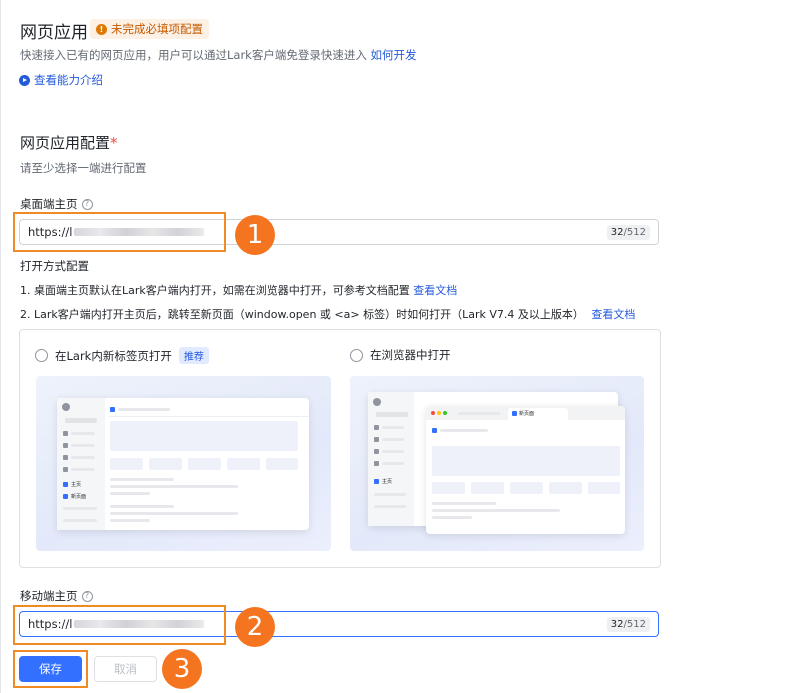 Image resolution: width=795 pixels, height=693 pixels. Describe the element at coordinates (435, 290) in the screenshot. I see `view-docs-link-1: 查看文档` at that location.